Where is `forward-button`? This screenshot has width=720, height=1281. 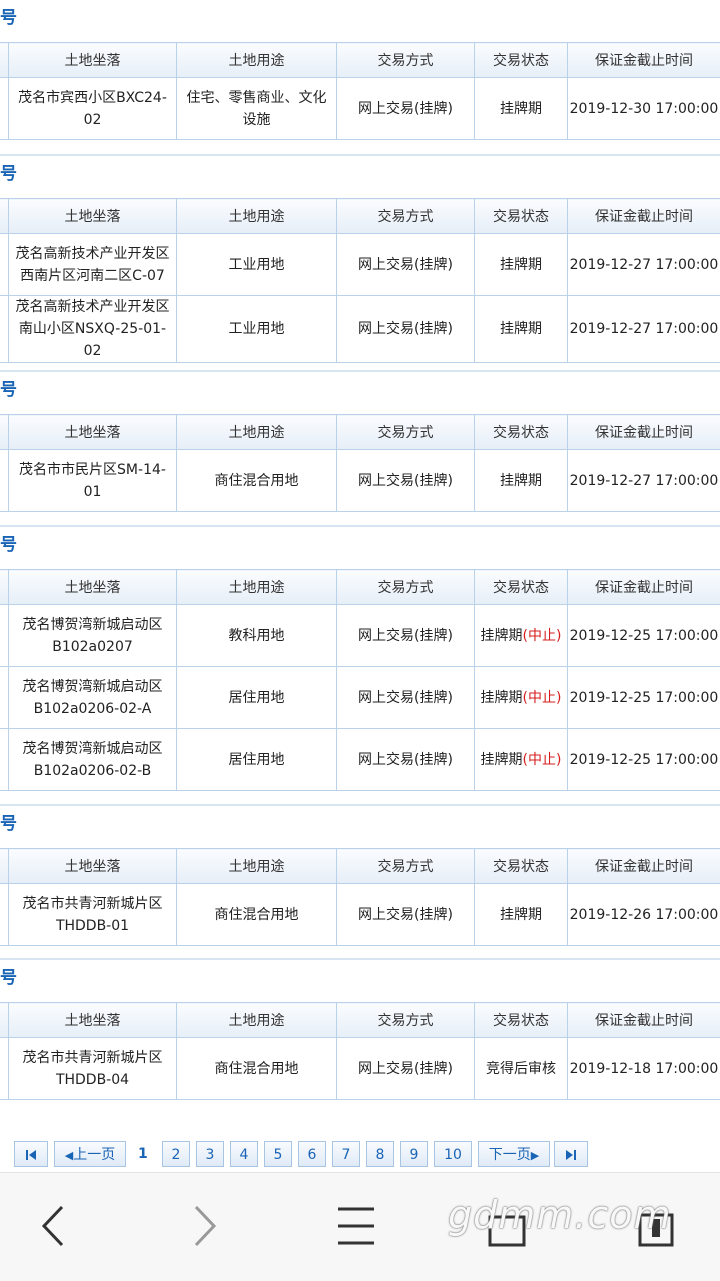
forward-button is located at coordinates (205, 1226).